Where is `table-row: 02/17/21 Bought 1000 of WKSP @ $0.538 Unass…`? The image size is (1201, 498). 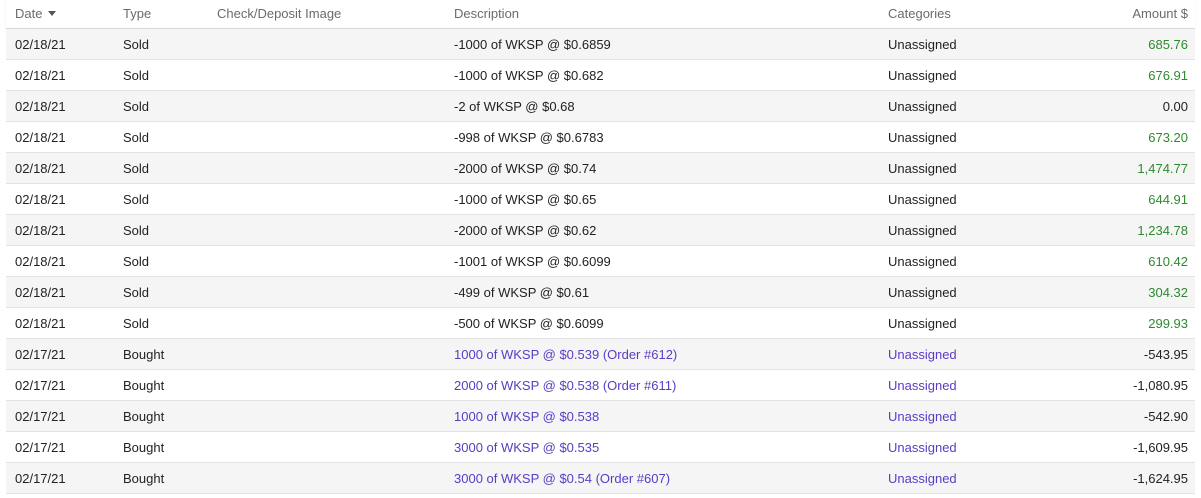 table-row: 02/17/21 Bought 1000 of WKSP @ $0.538 Unass… is located at coordinates (600, 416).